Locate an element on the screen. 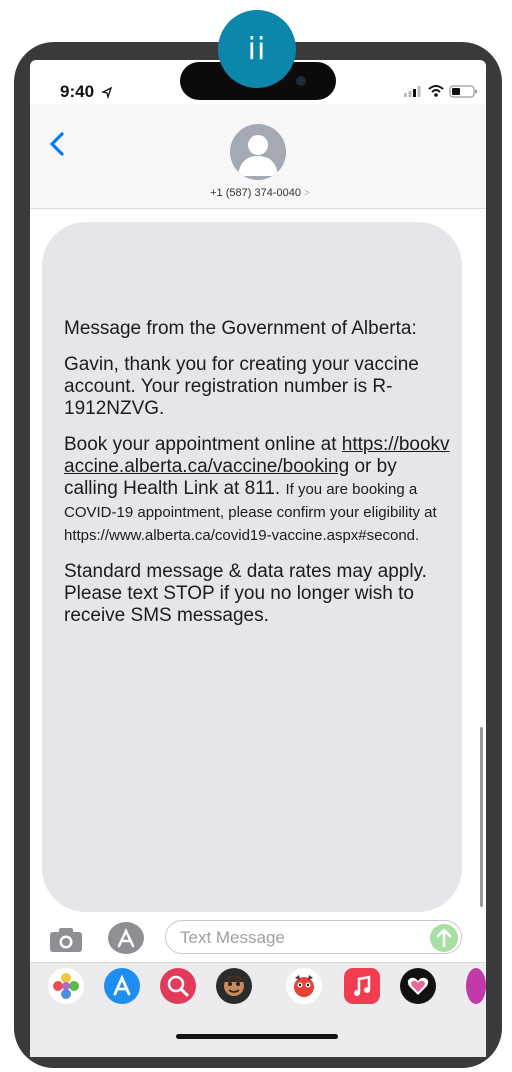 The image size is (512, 1072). wifi-icon is located at coordinates (436, 91).